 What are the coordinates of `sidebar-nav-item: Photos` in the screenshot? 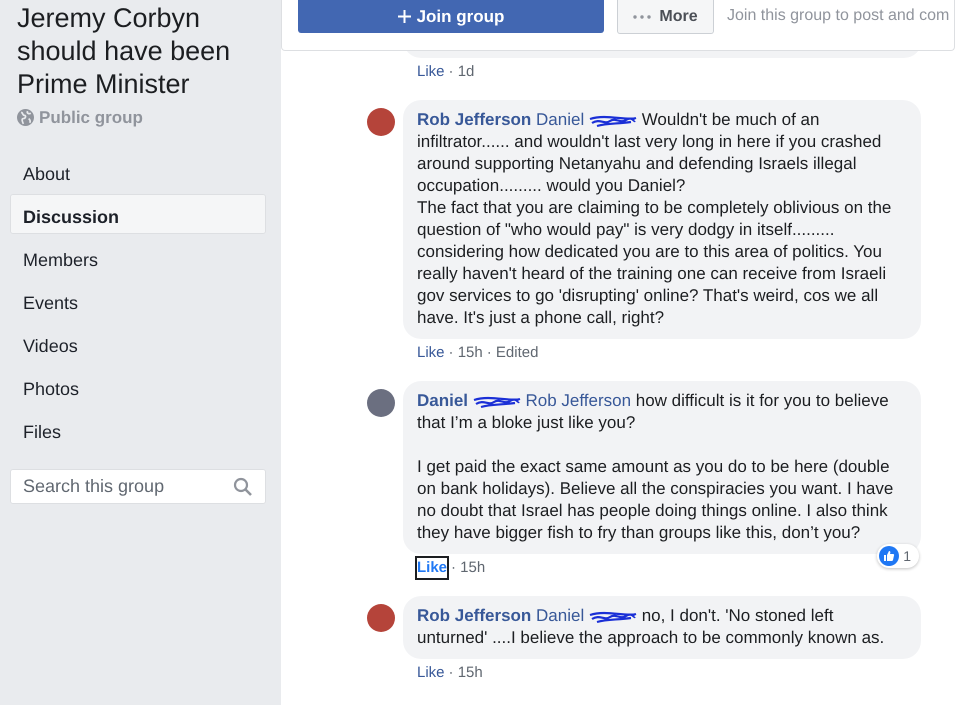 It's located at (138, 386).